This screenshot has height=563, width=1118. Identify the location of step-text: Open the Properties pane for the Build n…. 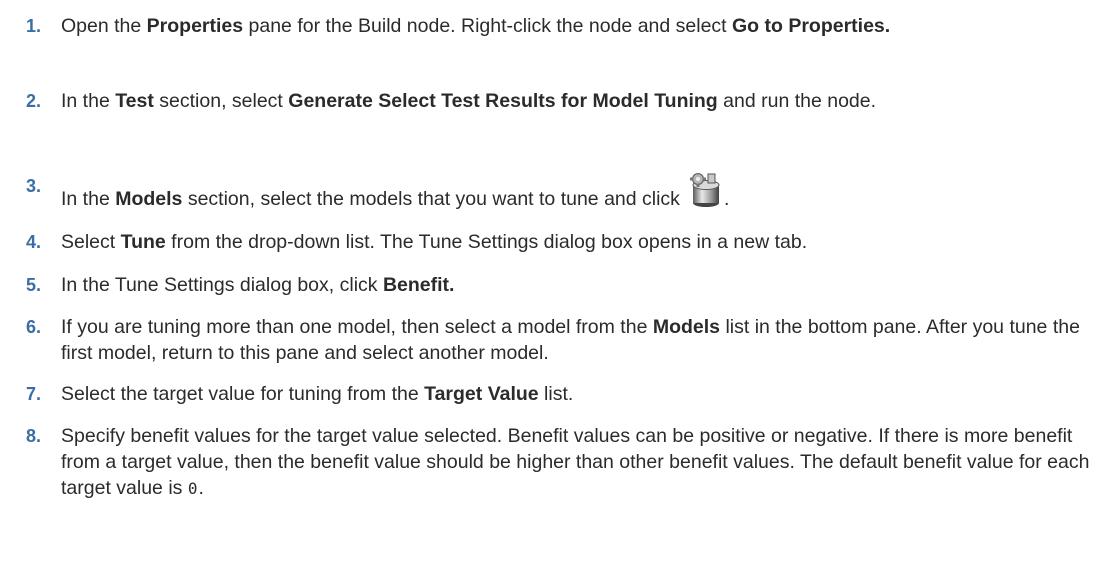
(561, 26).